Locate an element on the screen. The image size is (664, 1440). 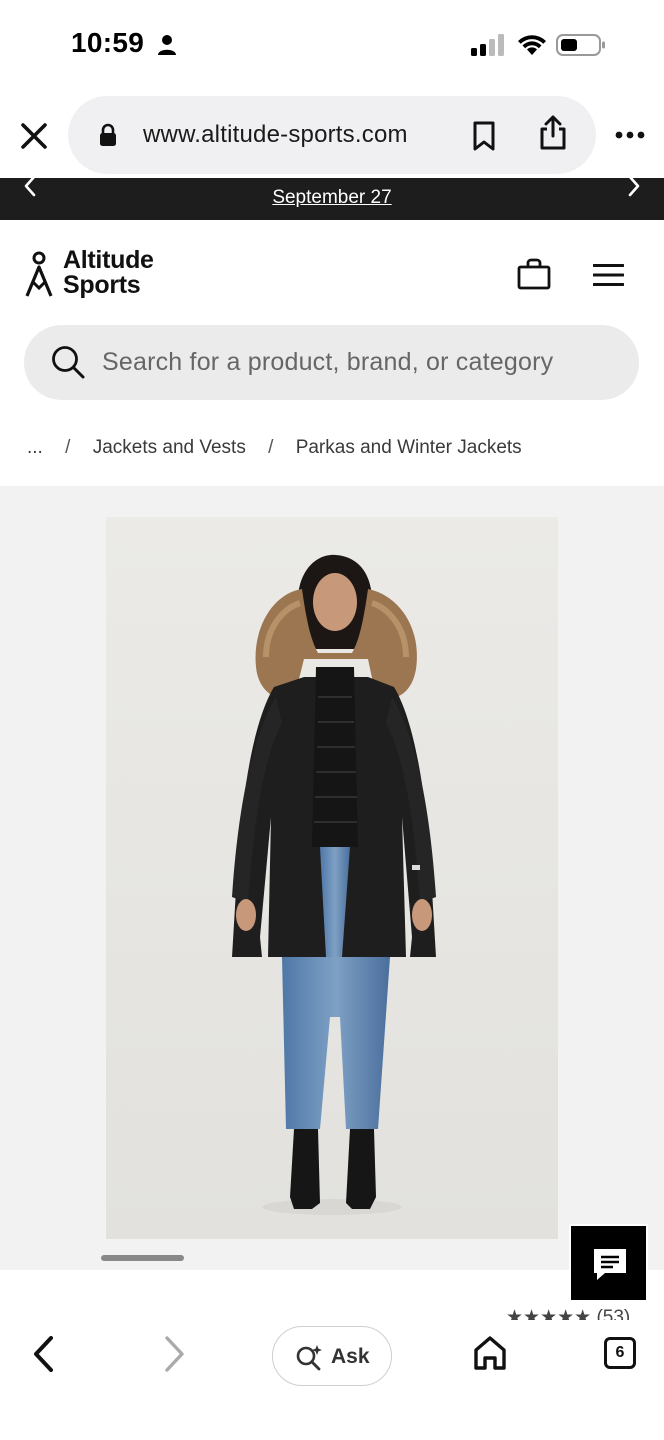
breadcrumb-parkas: Parkas and Winter Jackets is located at coordinates (409, 448).